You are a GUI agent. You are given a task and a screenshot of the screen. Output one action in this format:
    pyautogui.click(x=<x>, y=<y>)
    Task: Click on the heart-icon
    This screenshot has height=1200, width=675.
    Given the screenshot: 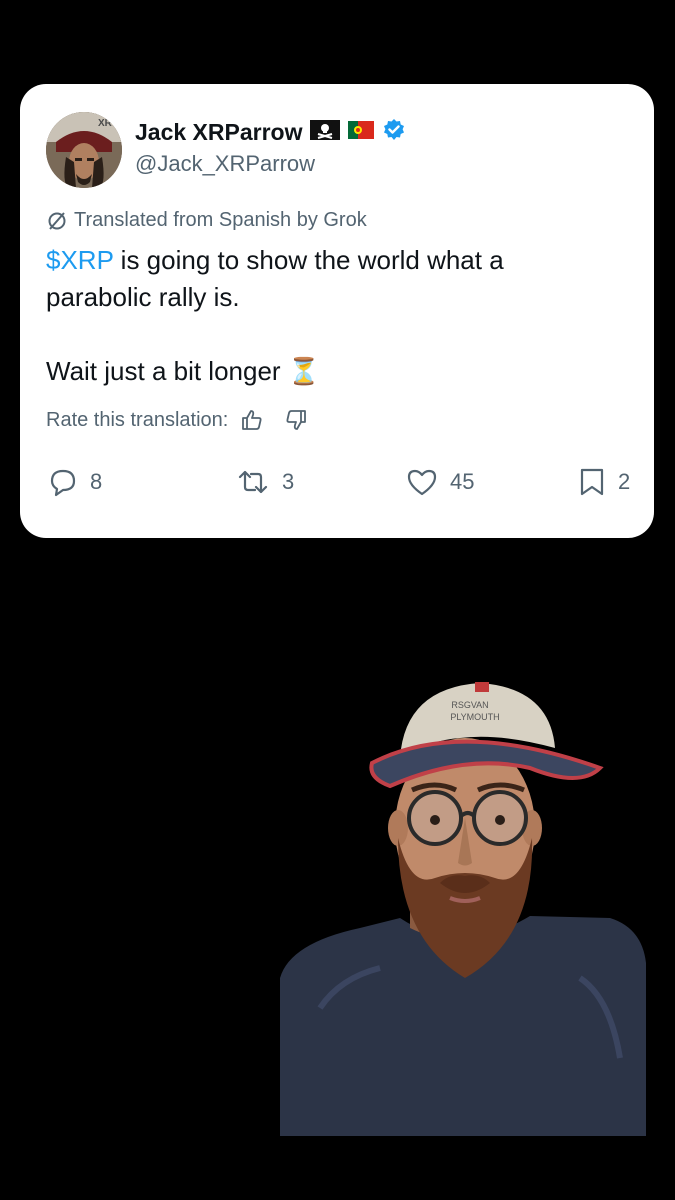 What is the action you would take?
    pyautogui.click(x=422, y=482)
    